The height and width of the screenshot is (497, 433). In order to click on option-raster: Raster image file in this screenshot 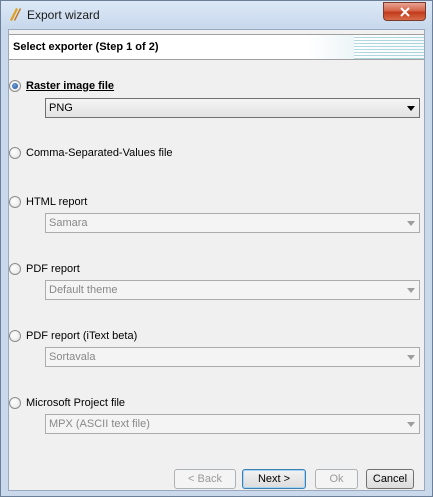, I will do `click(61, 86)`.